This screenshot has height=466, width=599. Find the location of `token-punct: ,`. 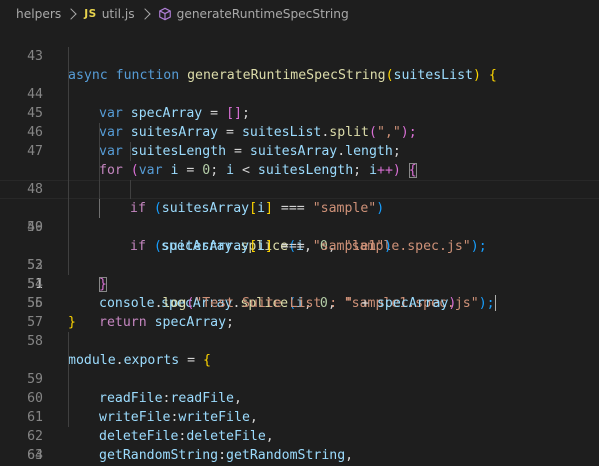

token-punct: , is located at coordinates (349, 455).